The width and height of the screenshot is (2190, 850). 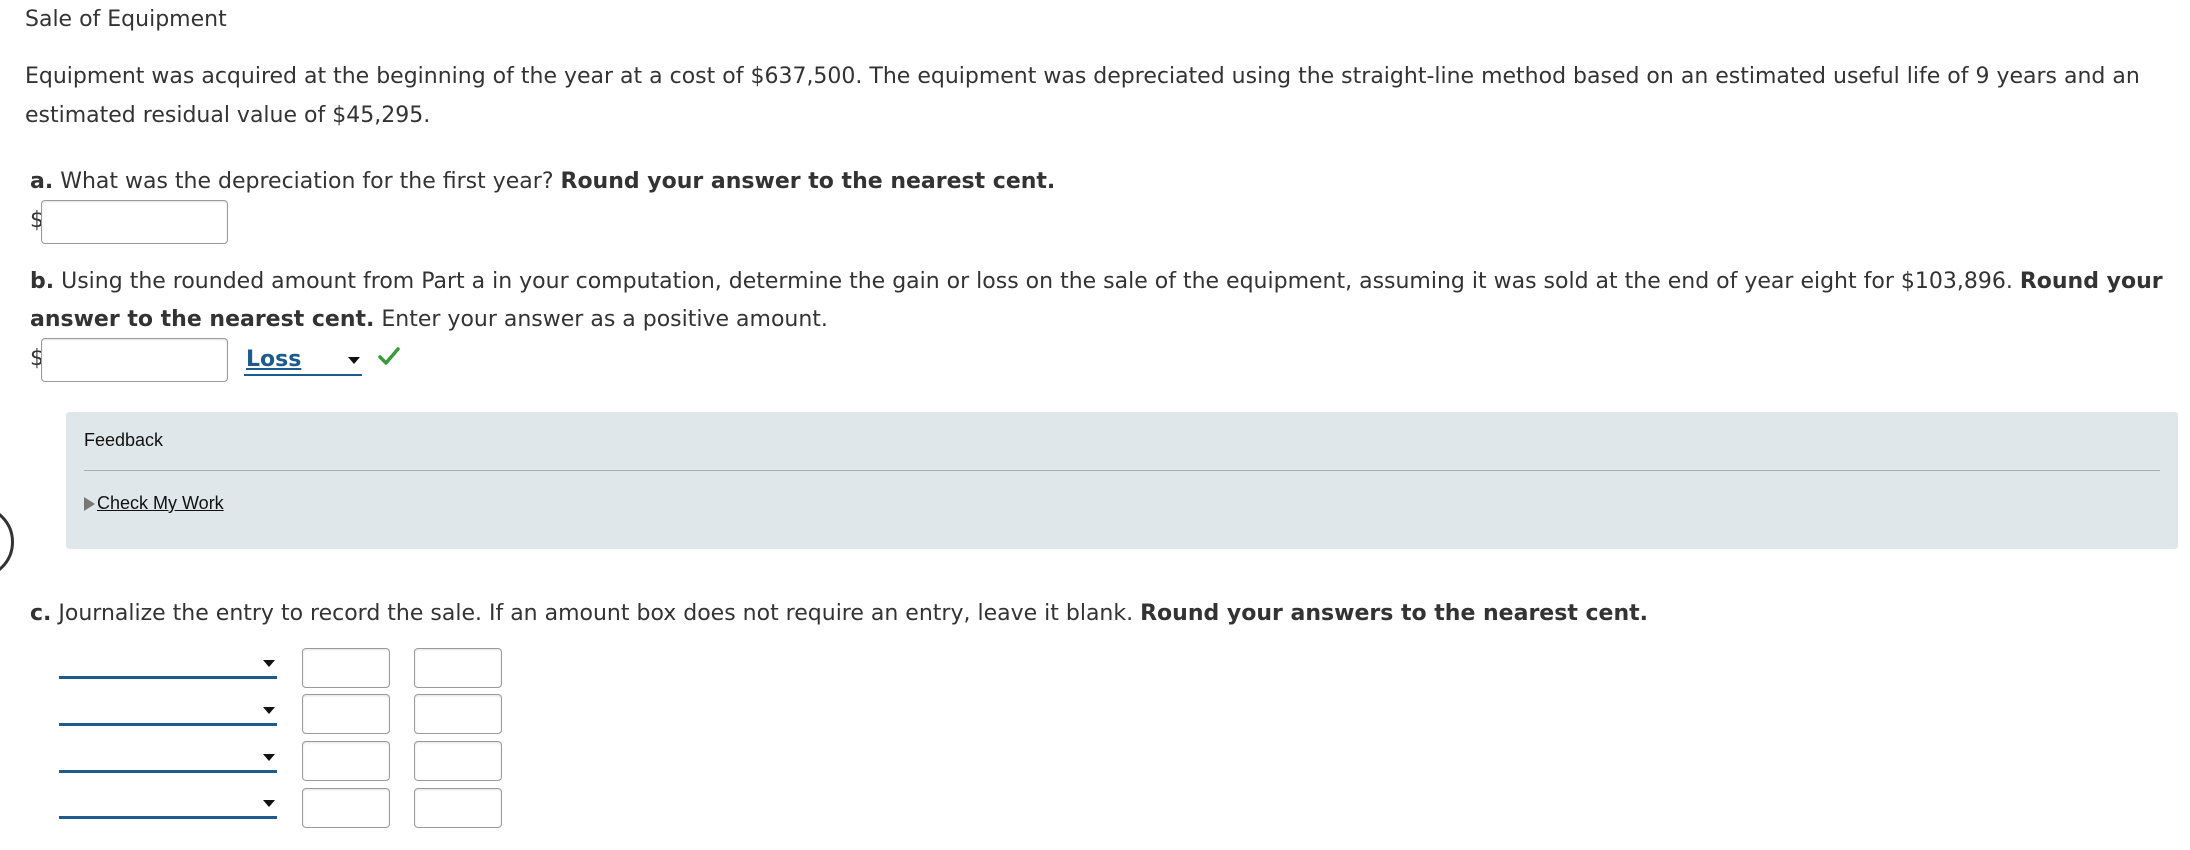 I want to click on question-b-note: Enter your answer as a positive amount., so click(x=604, y=319).